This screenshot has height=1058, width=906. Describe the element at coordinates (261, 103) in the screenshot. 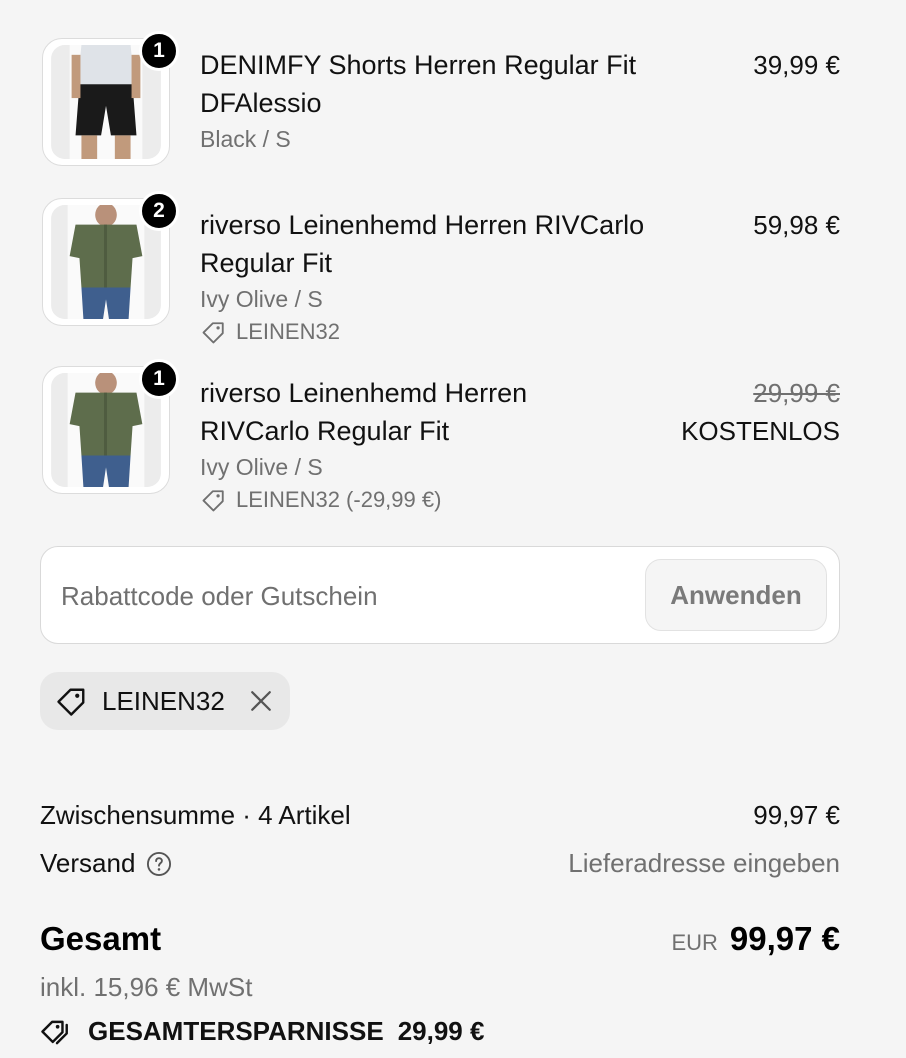

I see `product-title-line2: DFAlessio` at that location.